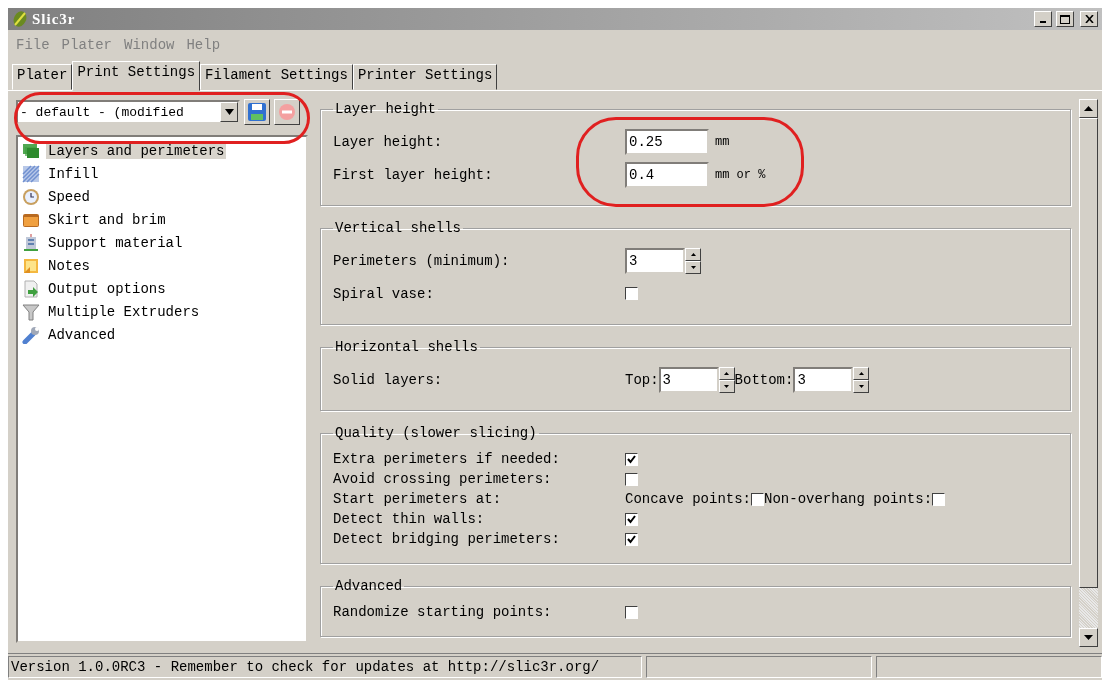 This screenshot has height=680, width=1102. What do you see at coordinates (69, 196) in the screenshot?
I see `page-list-item: Speed` at bounding box center [69, 196].